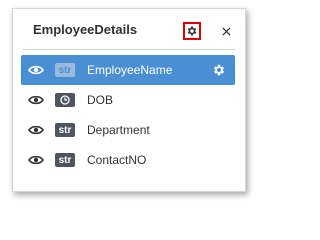  I want to click on field-row-employeename: str EmployeeName, so click(128, 70).